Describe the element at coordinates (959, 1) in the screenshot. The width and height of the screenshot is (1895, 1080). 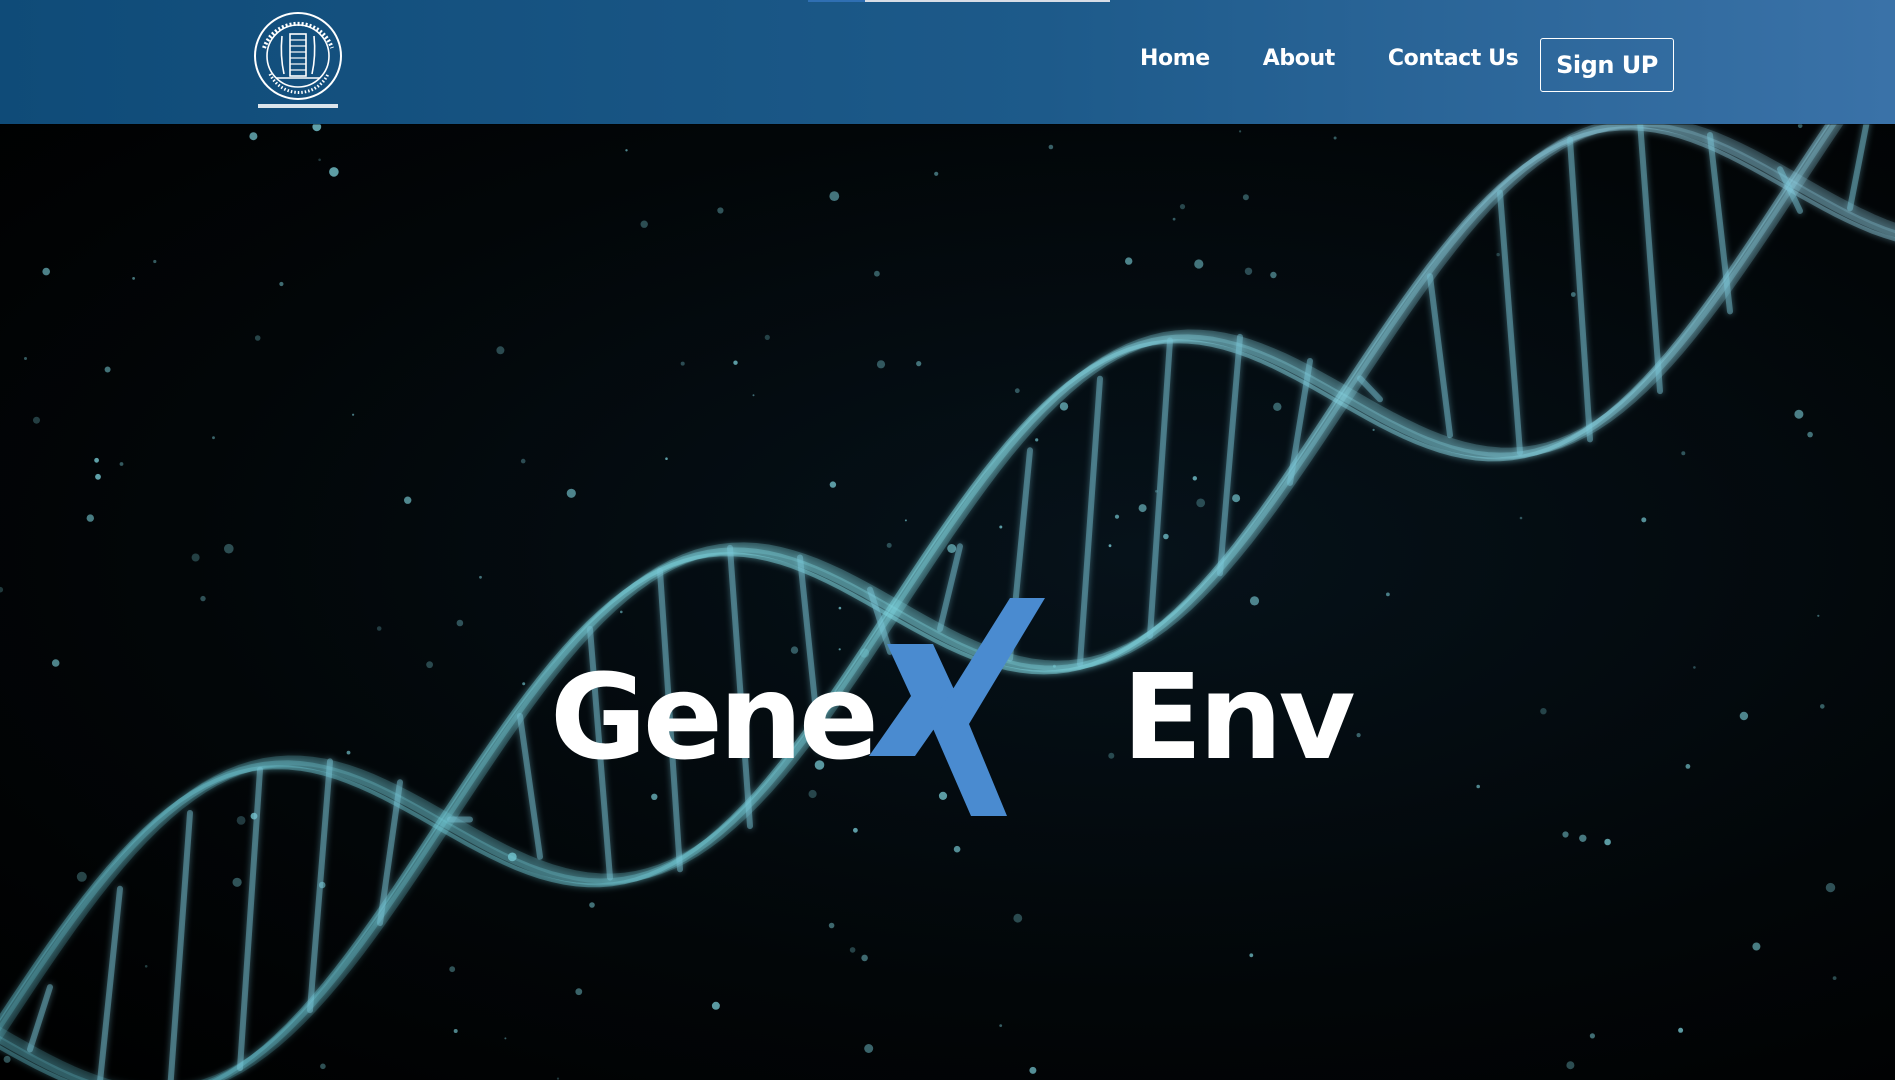
I see `page-load-progress` at that location.